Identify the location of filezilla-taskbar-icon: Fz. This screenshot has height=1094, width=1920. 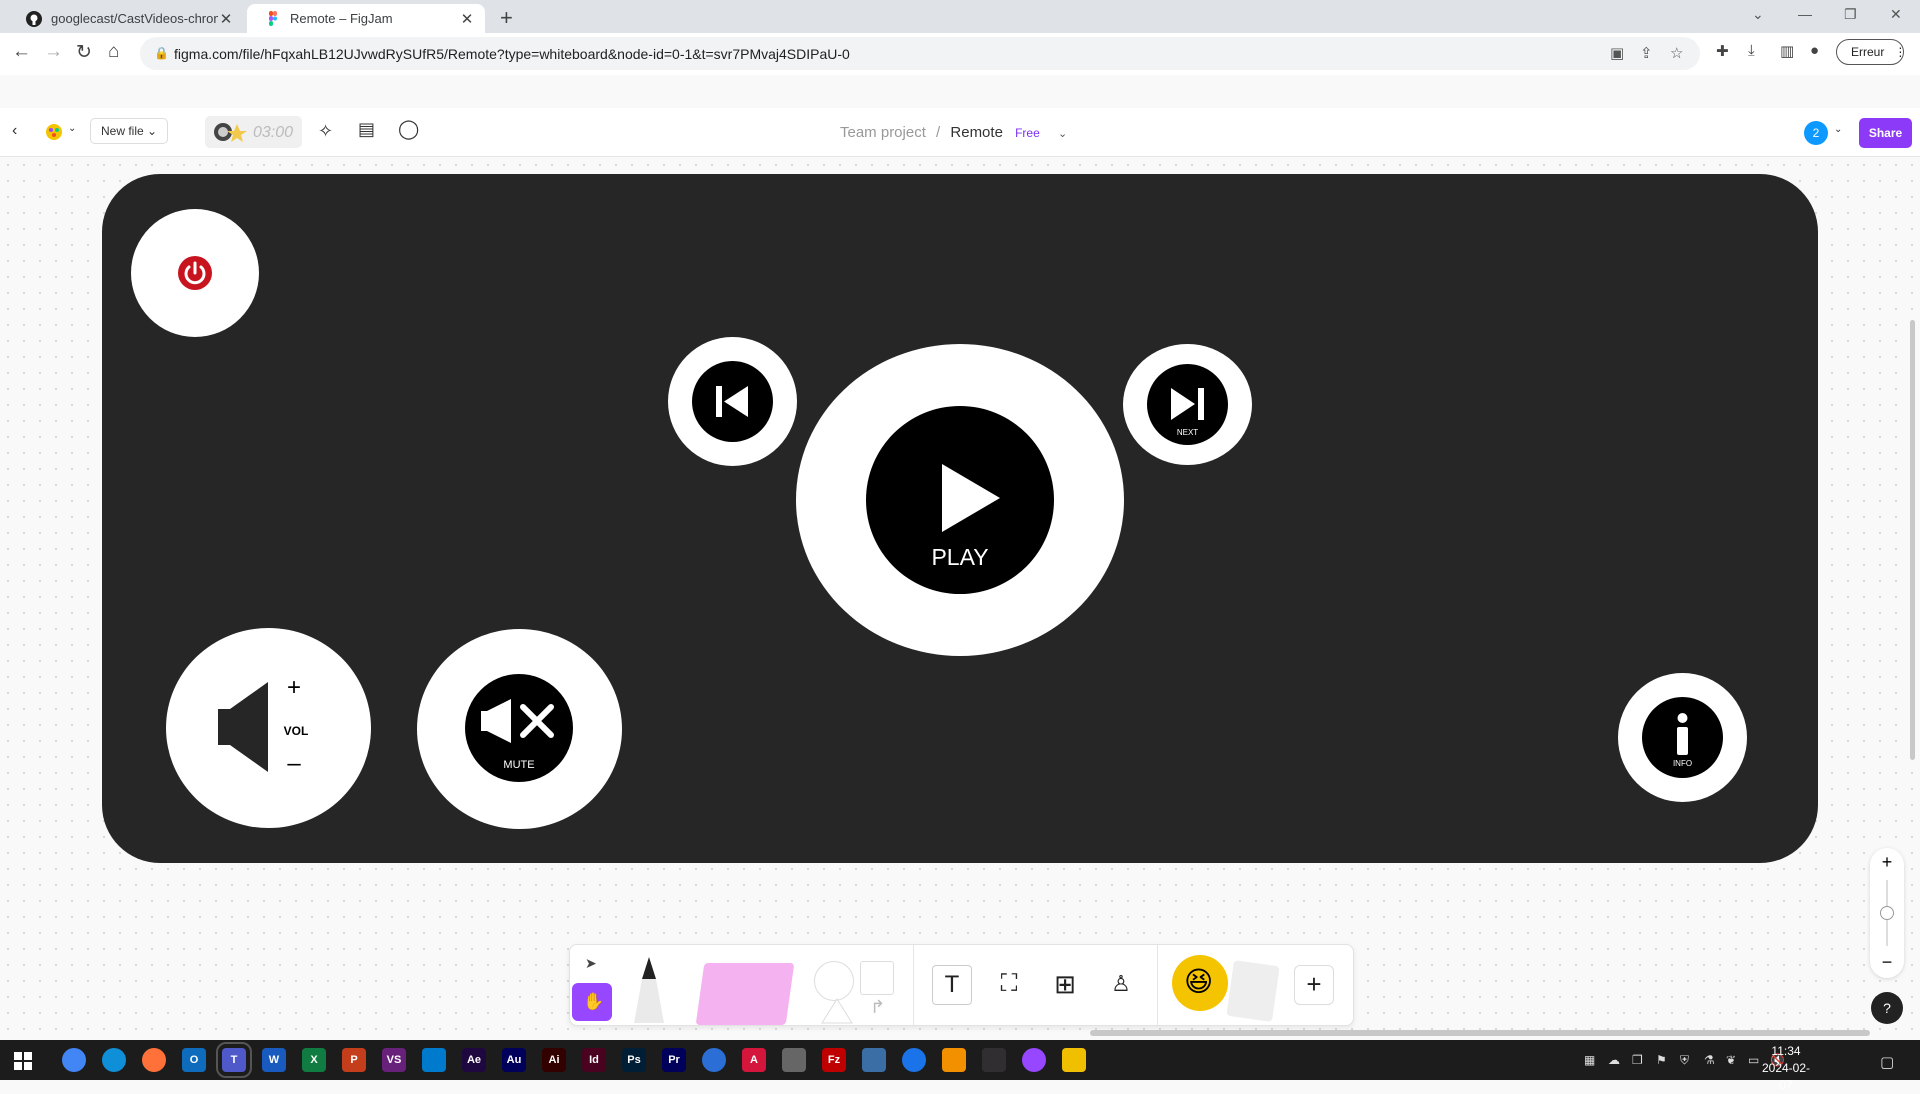
(834, 1060).